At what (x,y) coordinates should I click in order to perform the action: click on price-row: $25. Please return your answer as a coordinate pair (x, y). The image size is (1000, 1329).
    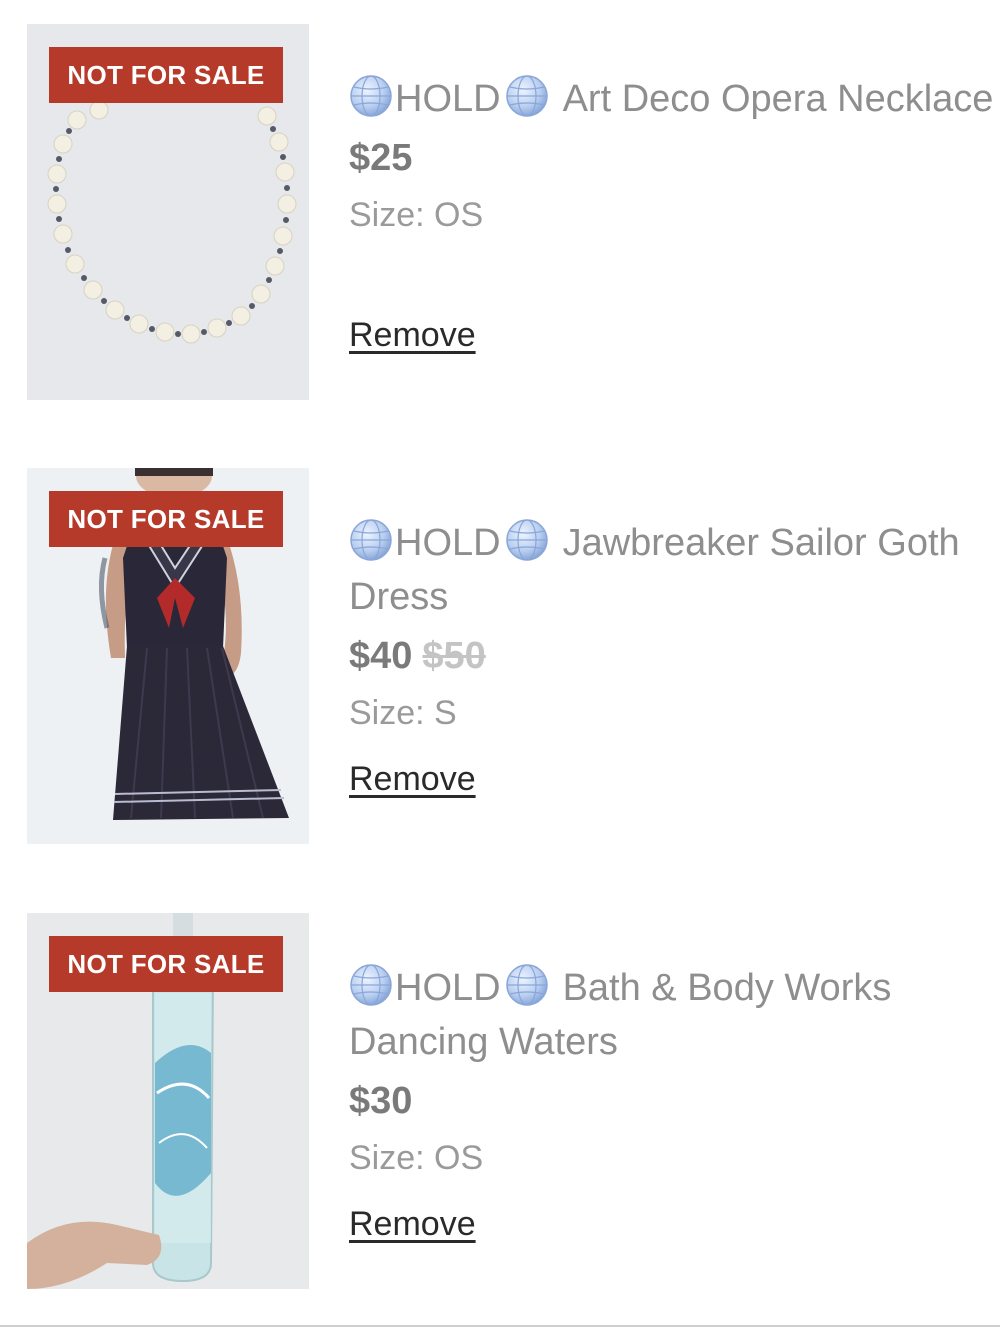
    Looking at the image, I should click on (674, 158).